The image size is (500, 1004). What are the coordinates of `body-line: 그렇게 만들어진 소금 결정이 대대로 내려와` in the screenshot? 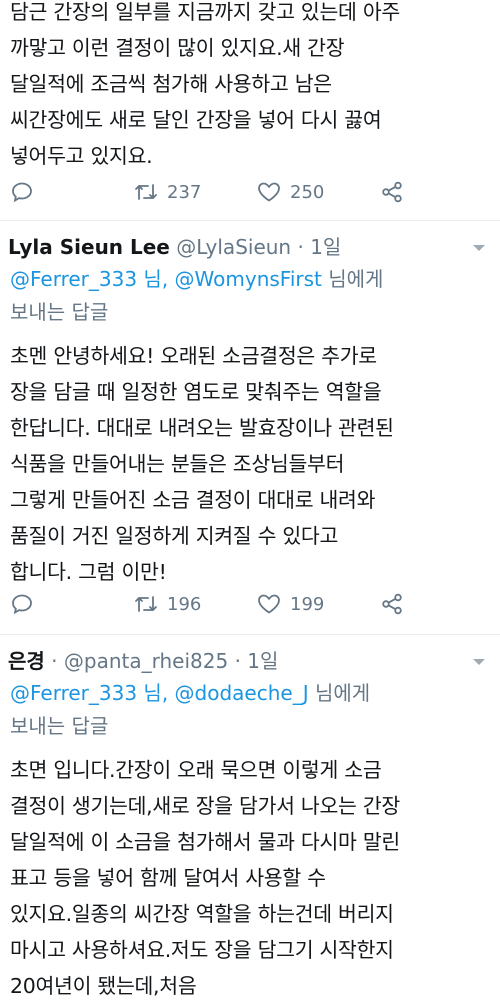 It's located at (193, 500).